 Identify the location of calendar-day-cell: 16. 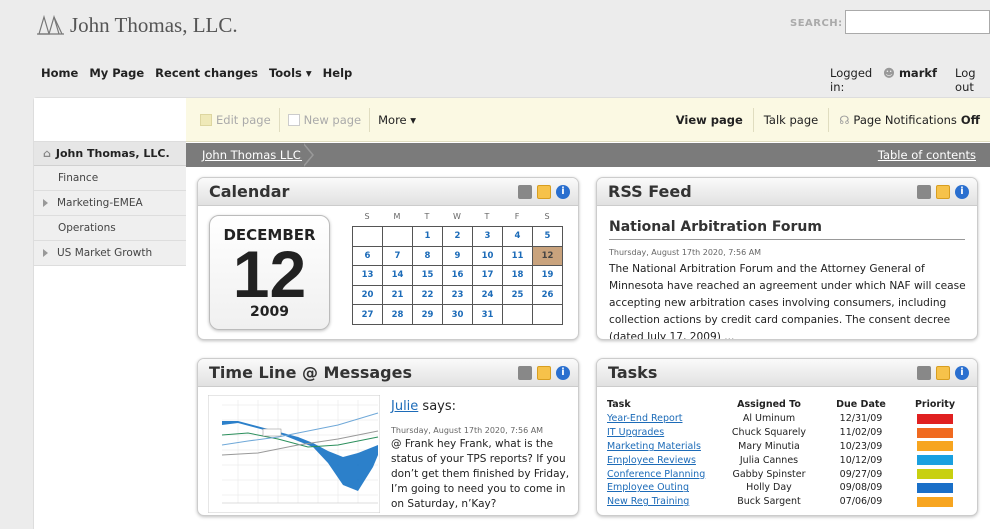
(457, 275).